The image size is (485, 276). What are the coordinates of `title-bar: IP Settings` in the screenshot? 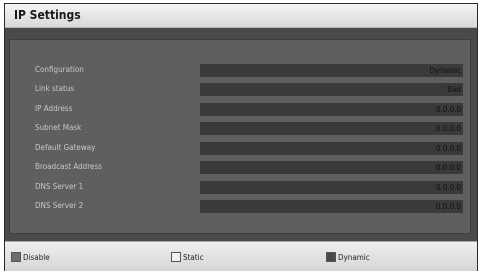 It's located at (241, 16).